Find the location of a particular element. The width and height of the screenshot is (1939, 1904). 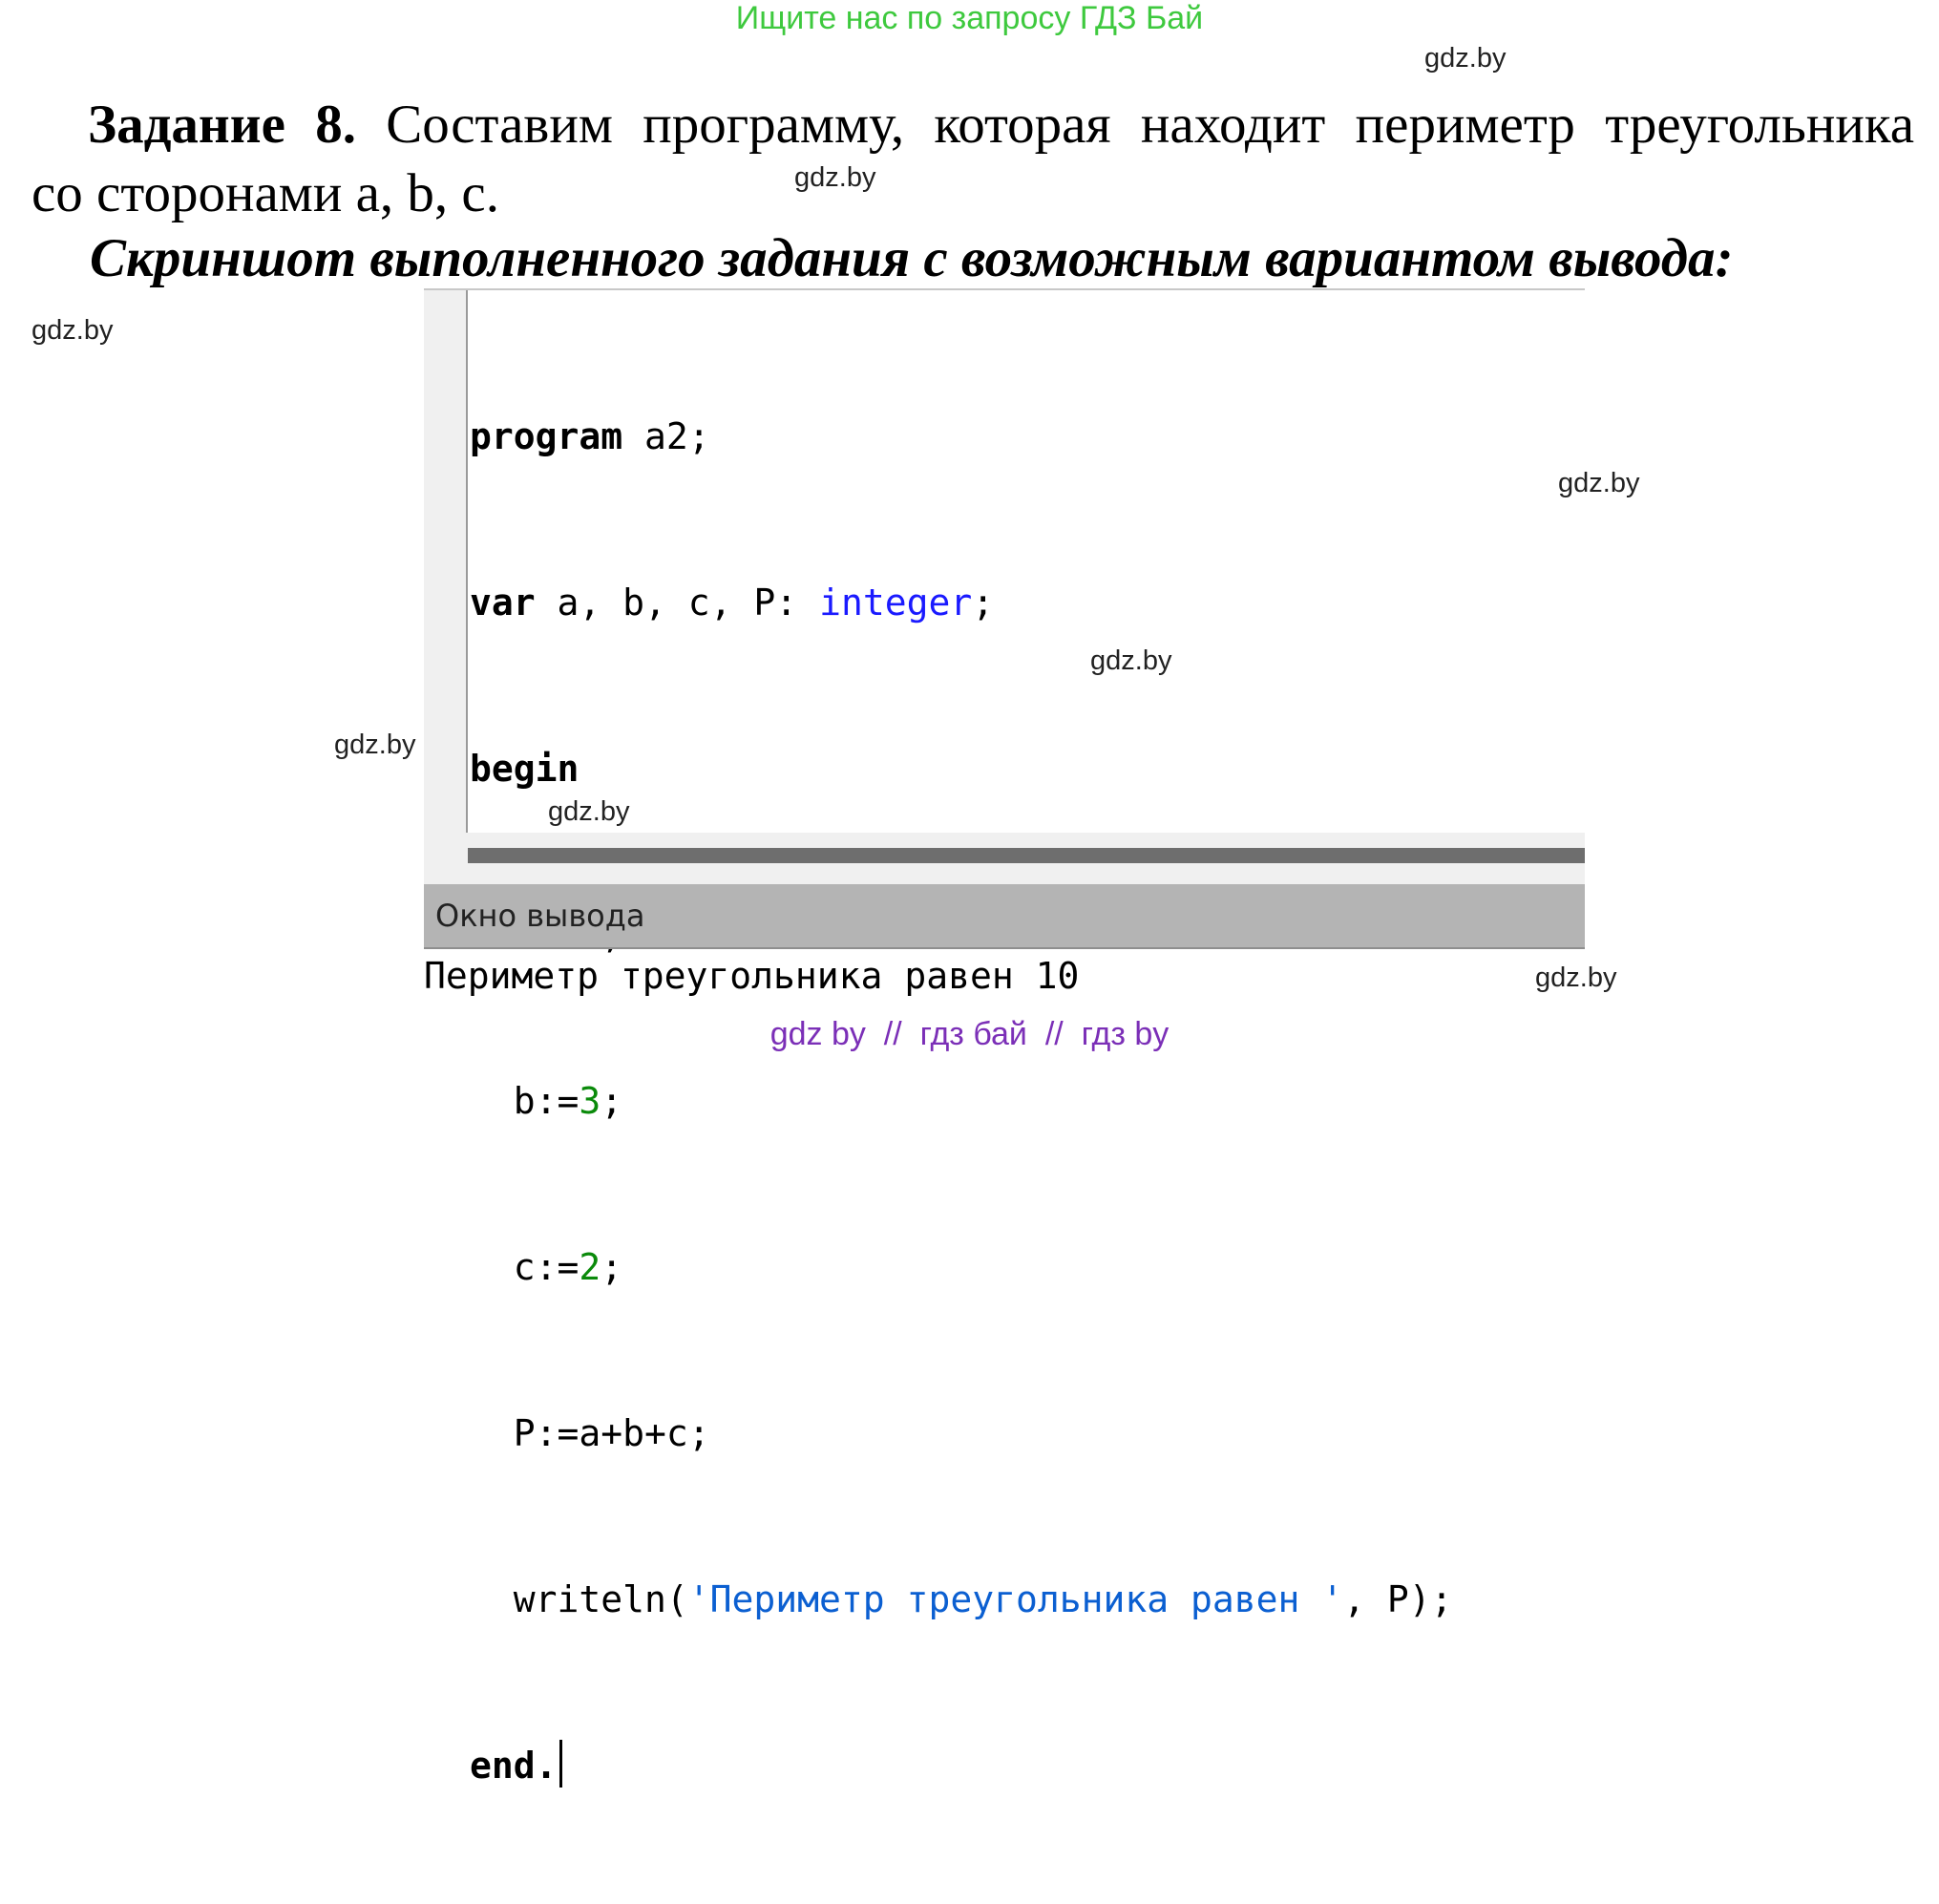

code-line: b:=3; is located at coordinates (547, 1101).